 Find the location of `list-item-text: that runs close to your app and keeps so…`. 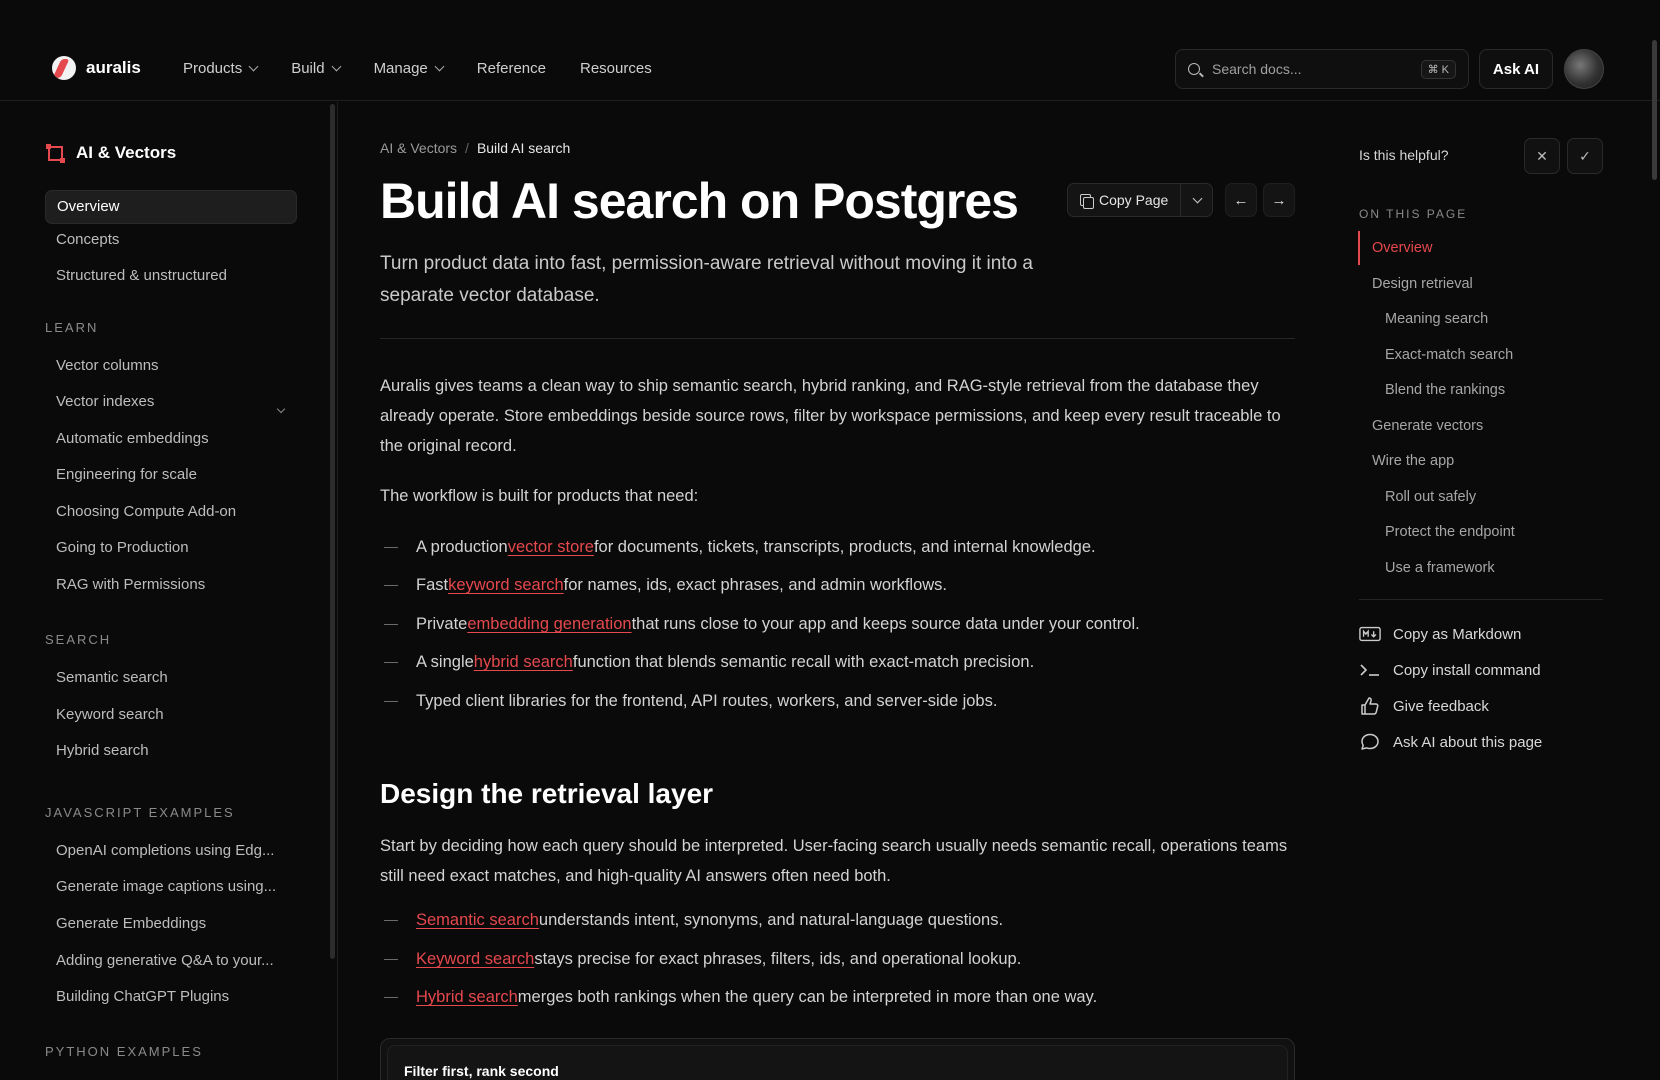

list-item-text: that runs close to your app and keeps so… is located at coordinates (885, 624).